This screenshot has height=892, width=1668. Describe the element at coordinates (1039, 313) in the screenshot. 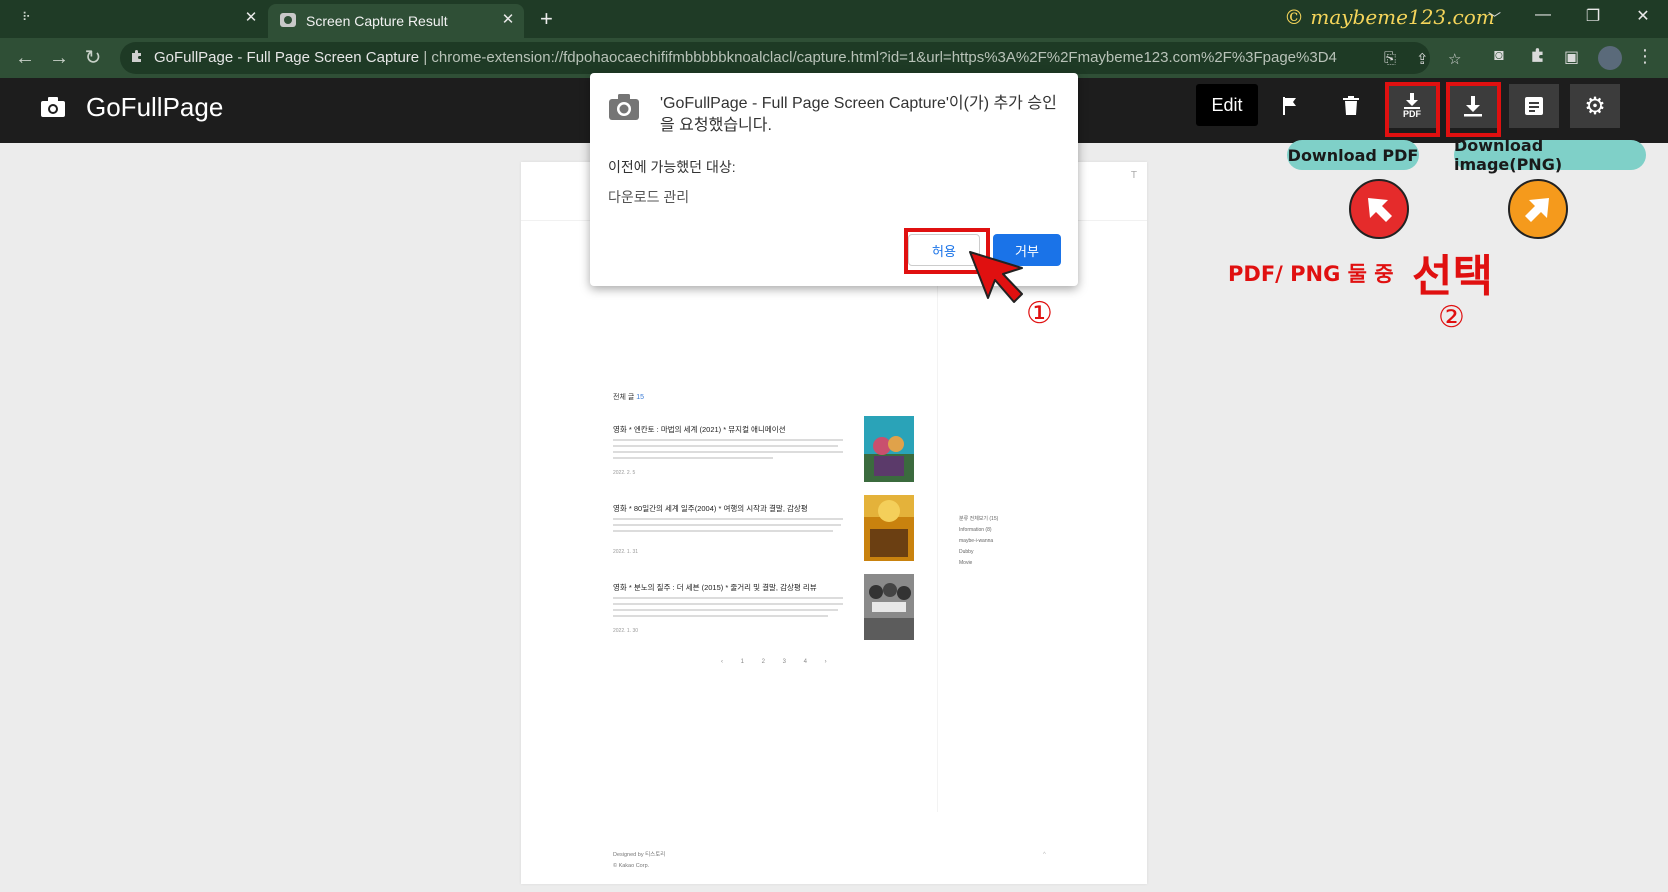

I see `step-1-label: ①` at that location.